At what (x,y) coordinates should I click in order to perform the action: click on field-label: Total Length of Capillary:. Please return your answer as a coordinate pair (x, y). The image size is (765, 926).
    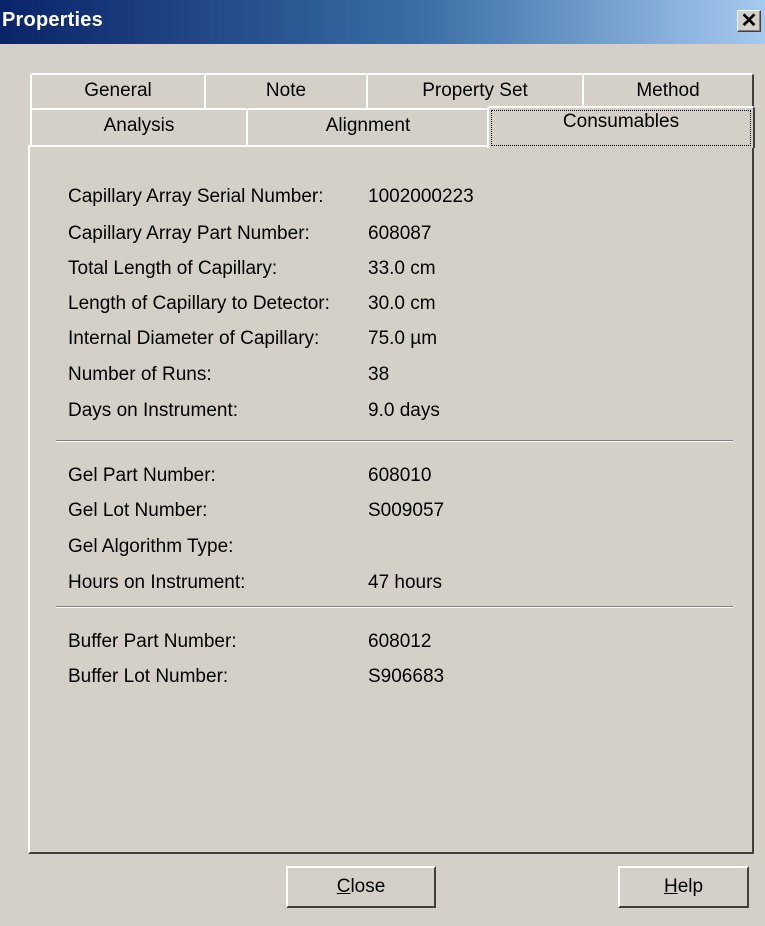
    Looking at the image, I should click on (173, 268).